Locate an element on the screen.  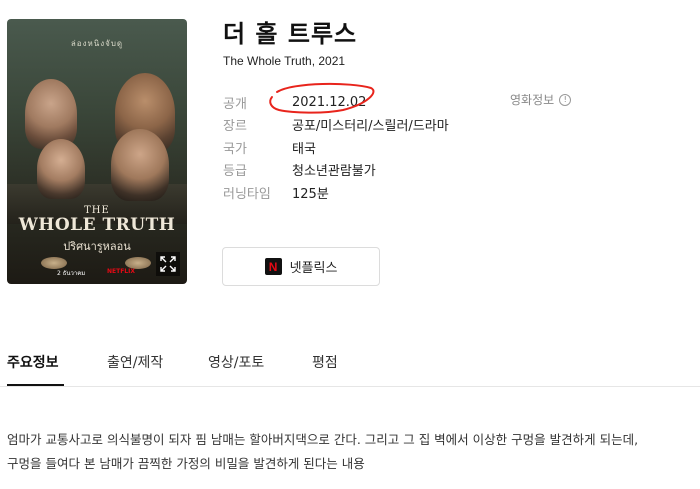
plot-line: 구멍을 들여다 본 남매가 끔찍한 가정의 비밀을 발견하게 된다는 내용 is located at coordinates (186, 463).